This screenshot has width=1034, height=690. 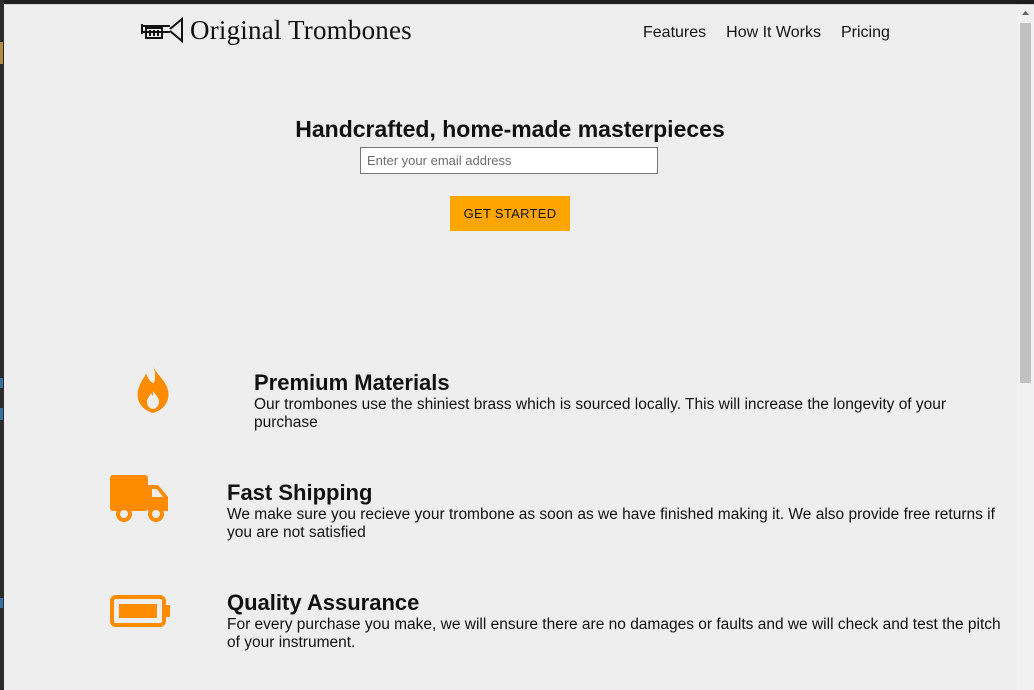 I want to click on site-logo: Original Trombones, so click(x=276, y=30).